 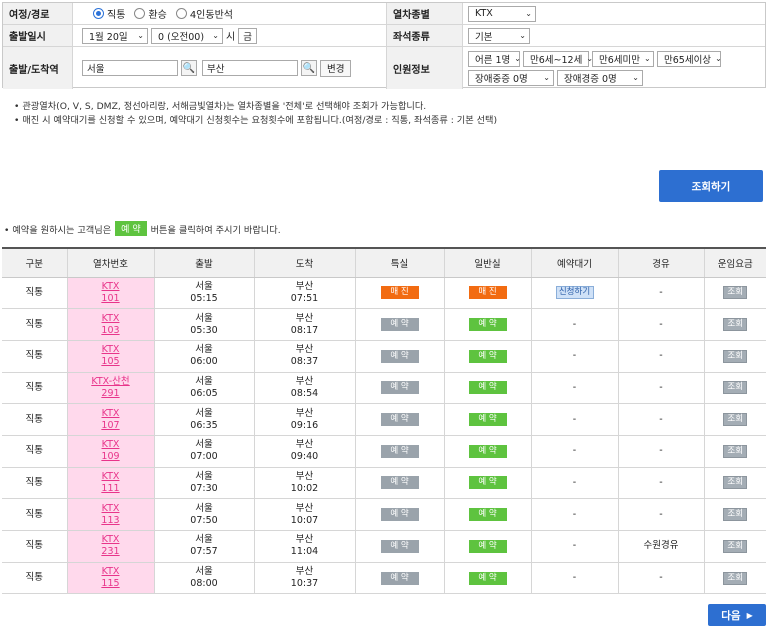 I want to click on header-via: 경유, so click(x=661, y=262).